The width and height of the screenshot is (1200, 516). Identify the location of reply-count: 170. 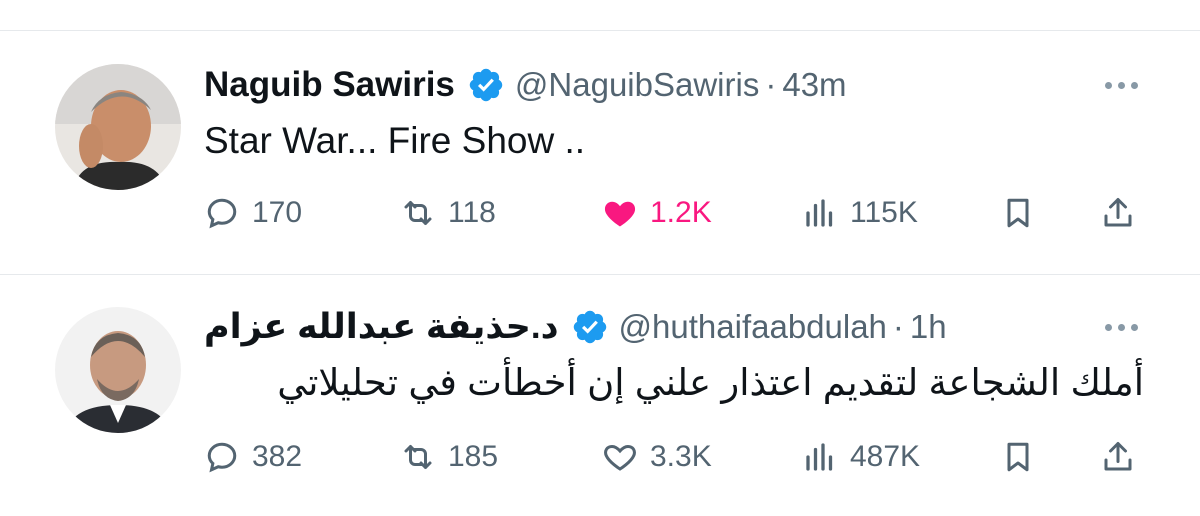
(277, 212).